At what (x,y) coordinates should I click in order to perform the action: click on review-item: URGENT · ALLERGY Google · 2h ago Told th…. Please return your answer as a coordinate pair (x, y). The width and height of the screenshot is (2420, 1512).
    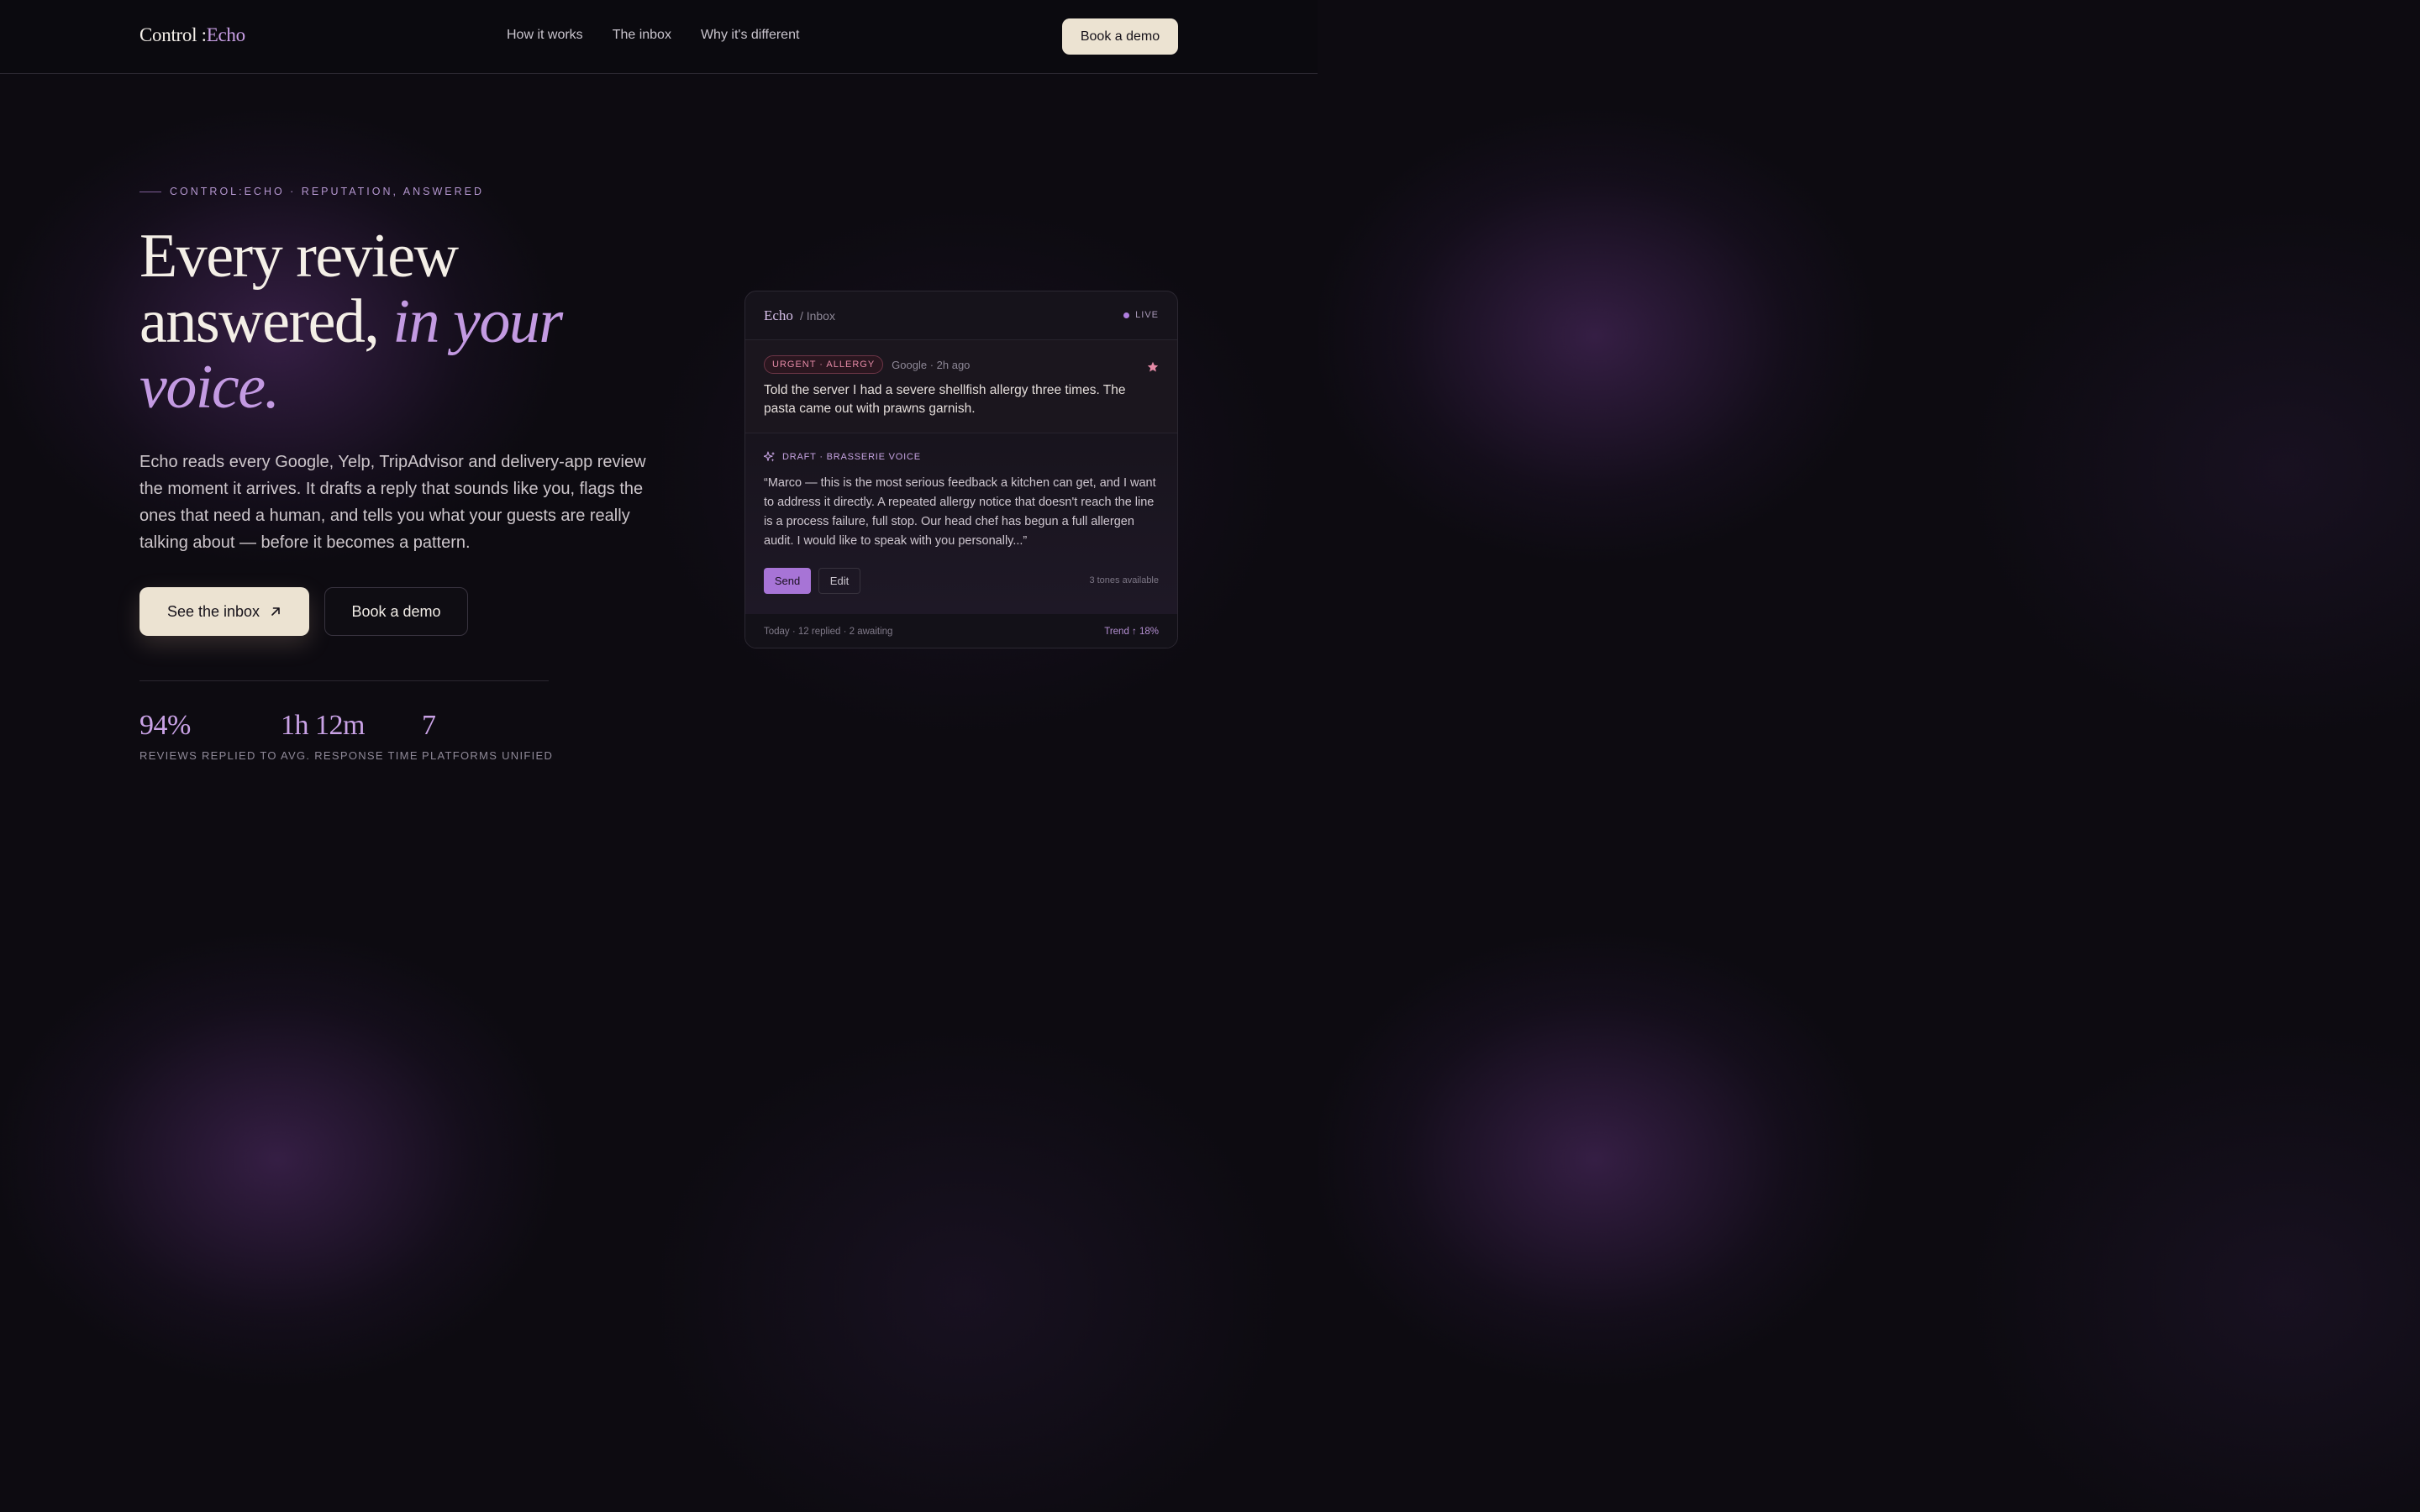
    Looking at the image, I should click on (961, 386).